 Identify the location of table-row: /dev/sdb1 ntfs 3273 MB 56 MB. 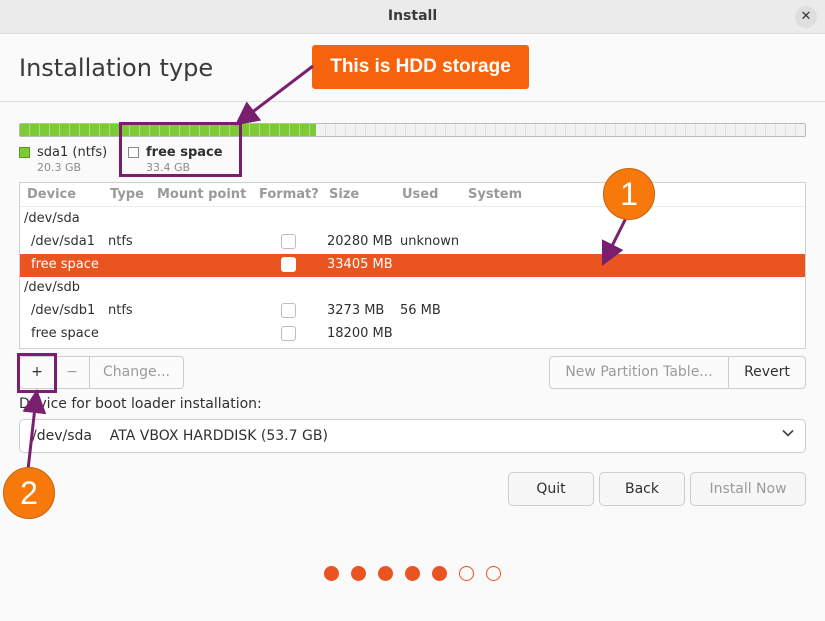
(412, 311).